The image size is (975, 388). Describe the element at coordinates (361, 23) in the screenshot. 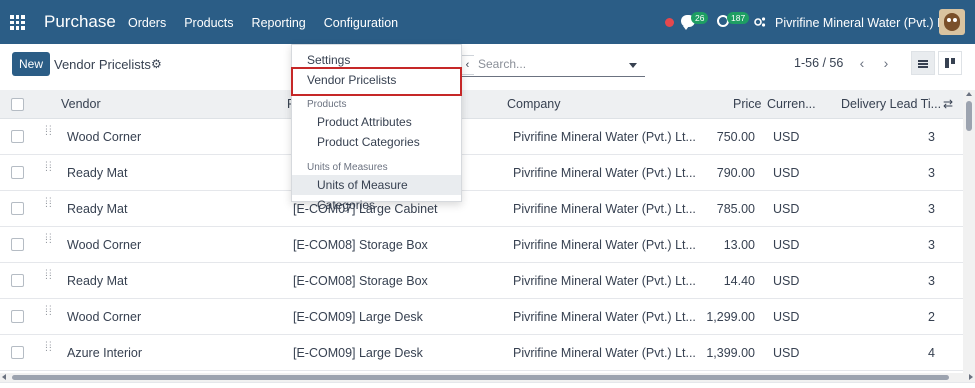

I see `menu-configuration: Configuration` at that location.